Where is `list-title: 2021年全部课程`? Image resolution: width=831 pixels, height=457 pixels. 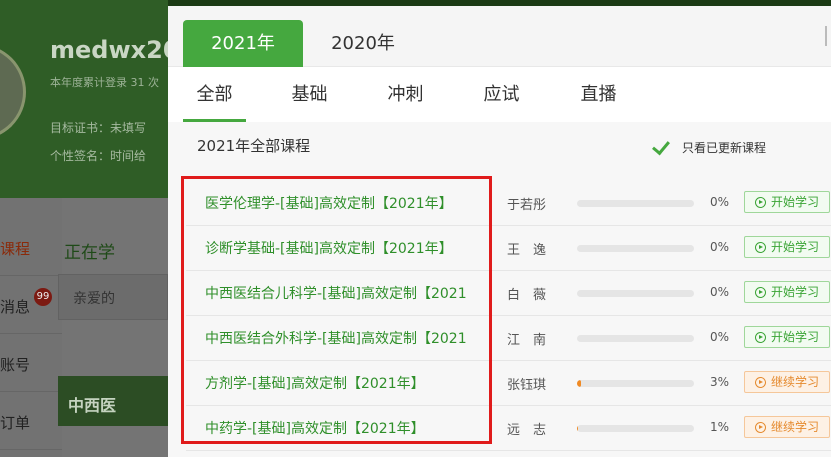
list-title: 2021年全部课程 is located at coordinates (254, 146).